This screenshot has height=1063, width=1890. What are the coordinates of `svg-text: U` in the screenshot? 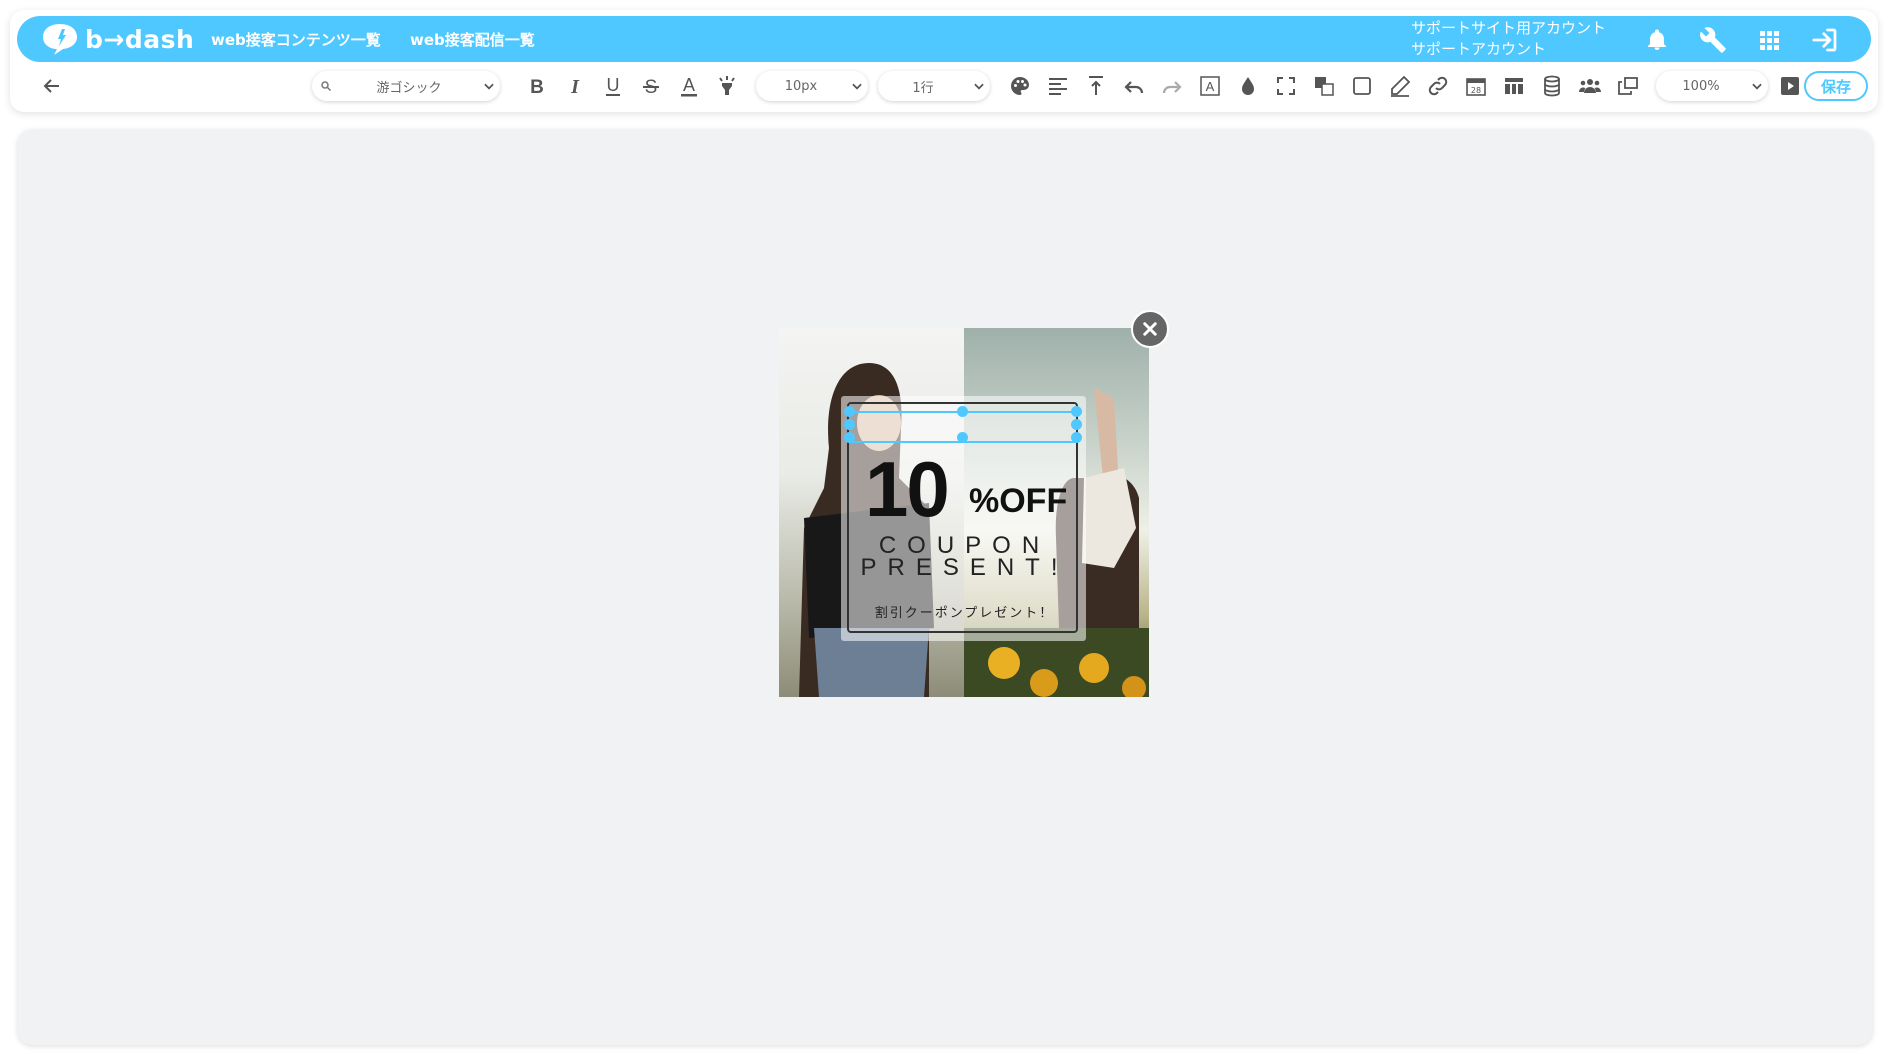 It's located at (613, 85).